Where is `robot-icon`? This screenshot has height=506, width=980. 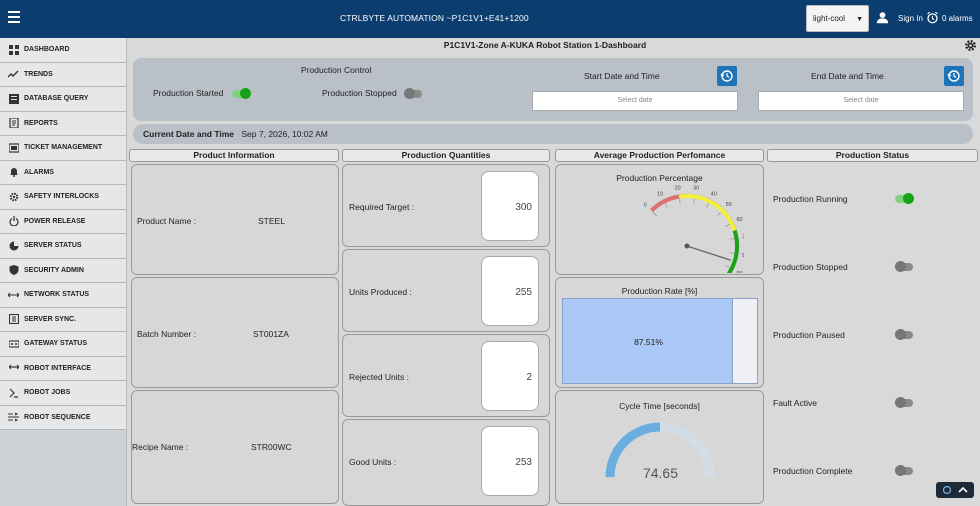 robot-icon is located at coordinates (13, 368).